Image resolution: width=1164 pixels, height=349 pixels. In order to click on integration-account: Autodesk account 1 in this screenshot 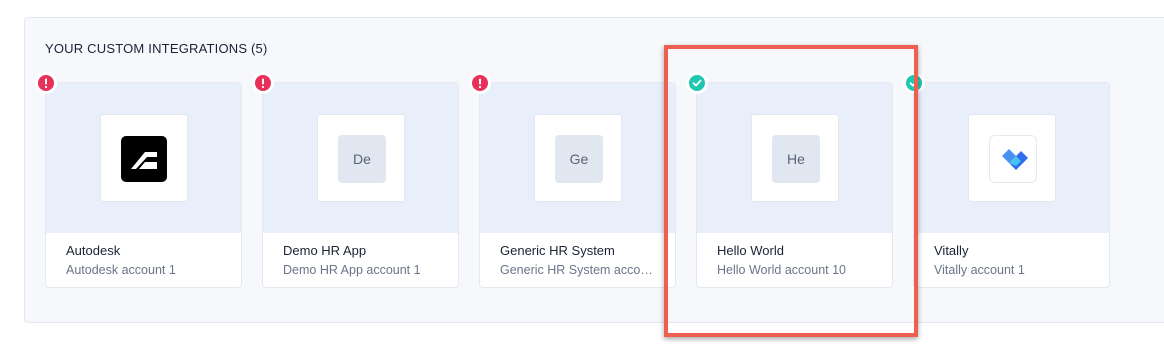, I will do `click(121, 270)`.